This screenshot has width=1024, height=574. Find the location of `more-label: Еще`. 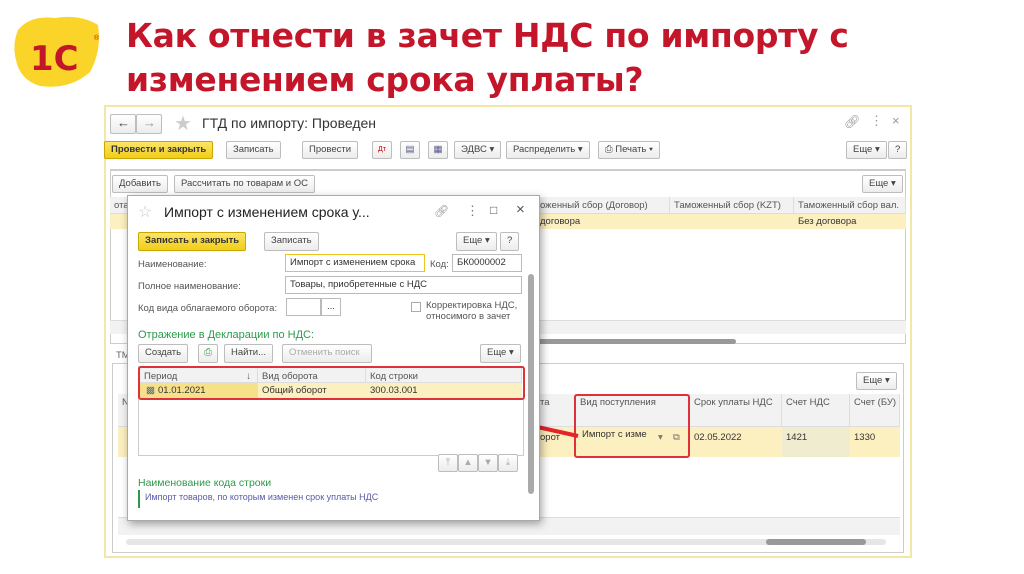

more-label: Еще is located at coordinates (473, 240).